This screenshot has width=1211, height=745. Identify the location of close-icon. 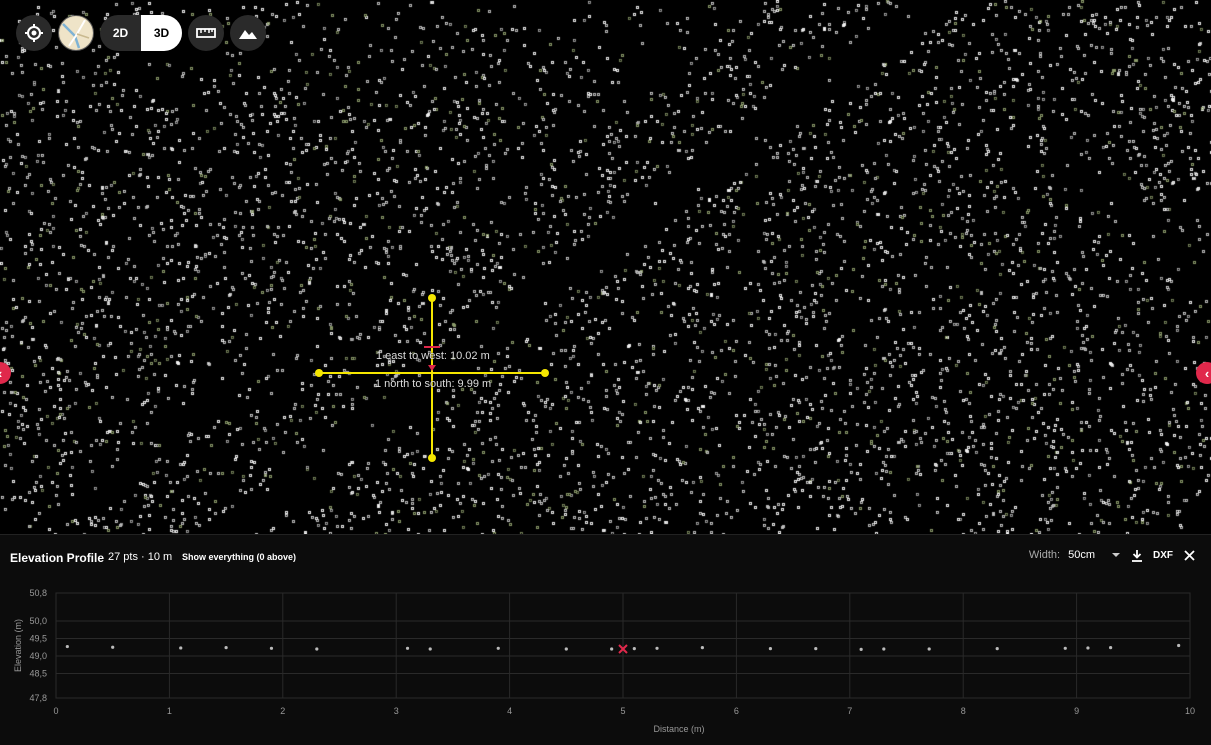
(1189, 555).